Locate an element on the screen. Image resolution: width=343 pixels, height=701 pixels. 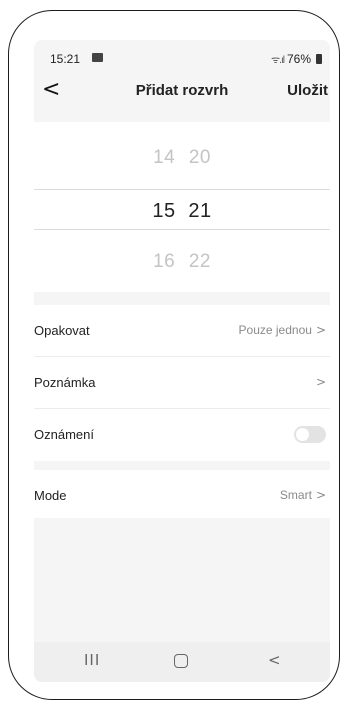
save-button: Uložit is located at coordinates (307, 90).